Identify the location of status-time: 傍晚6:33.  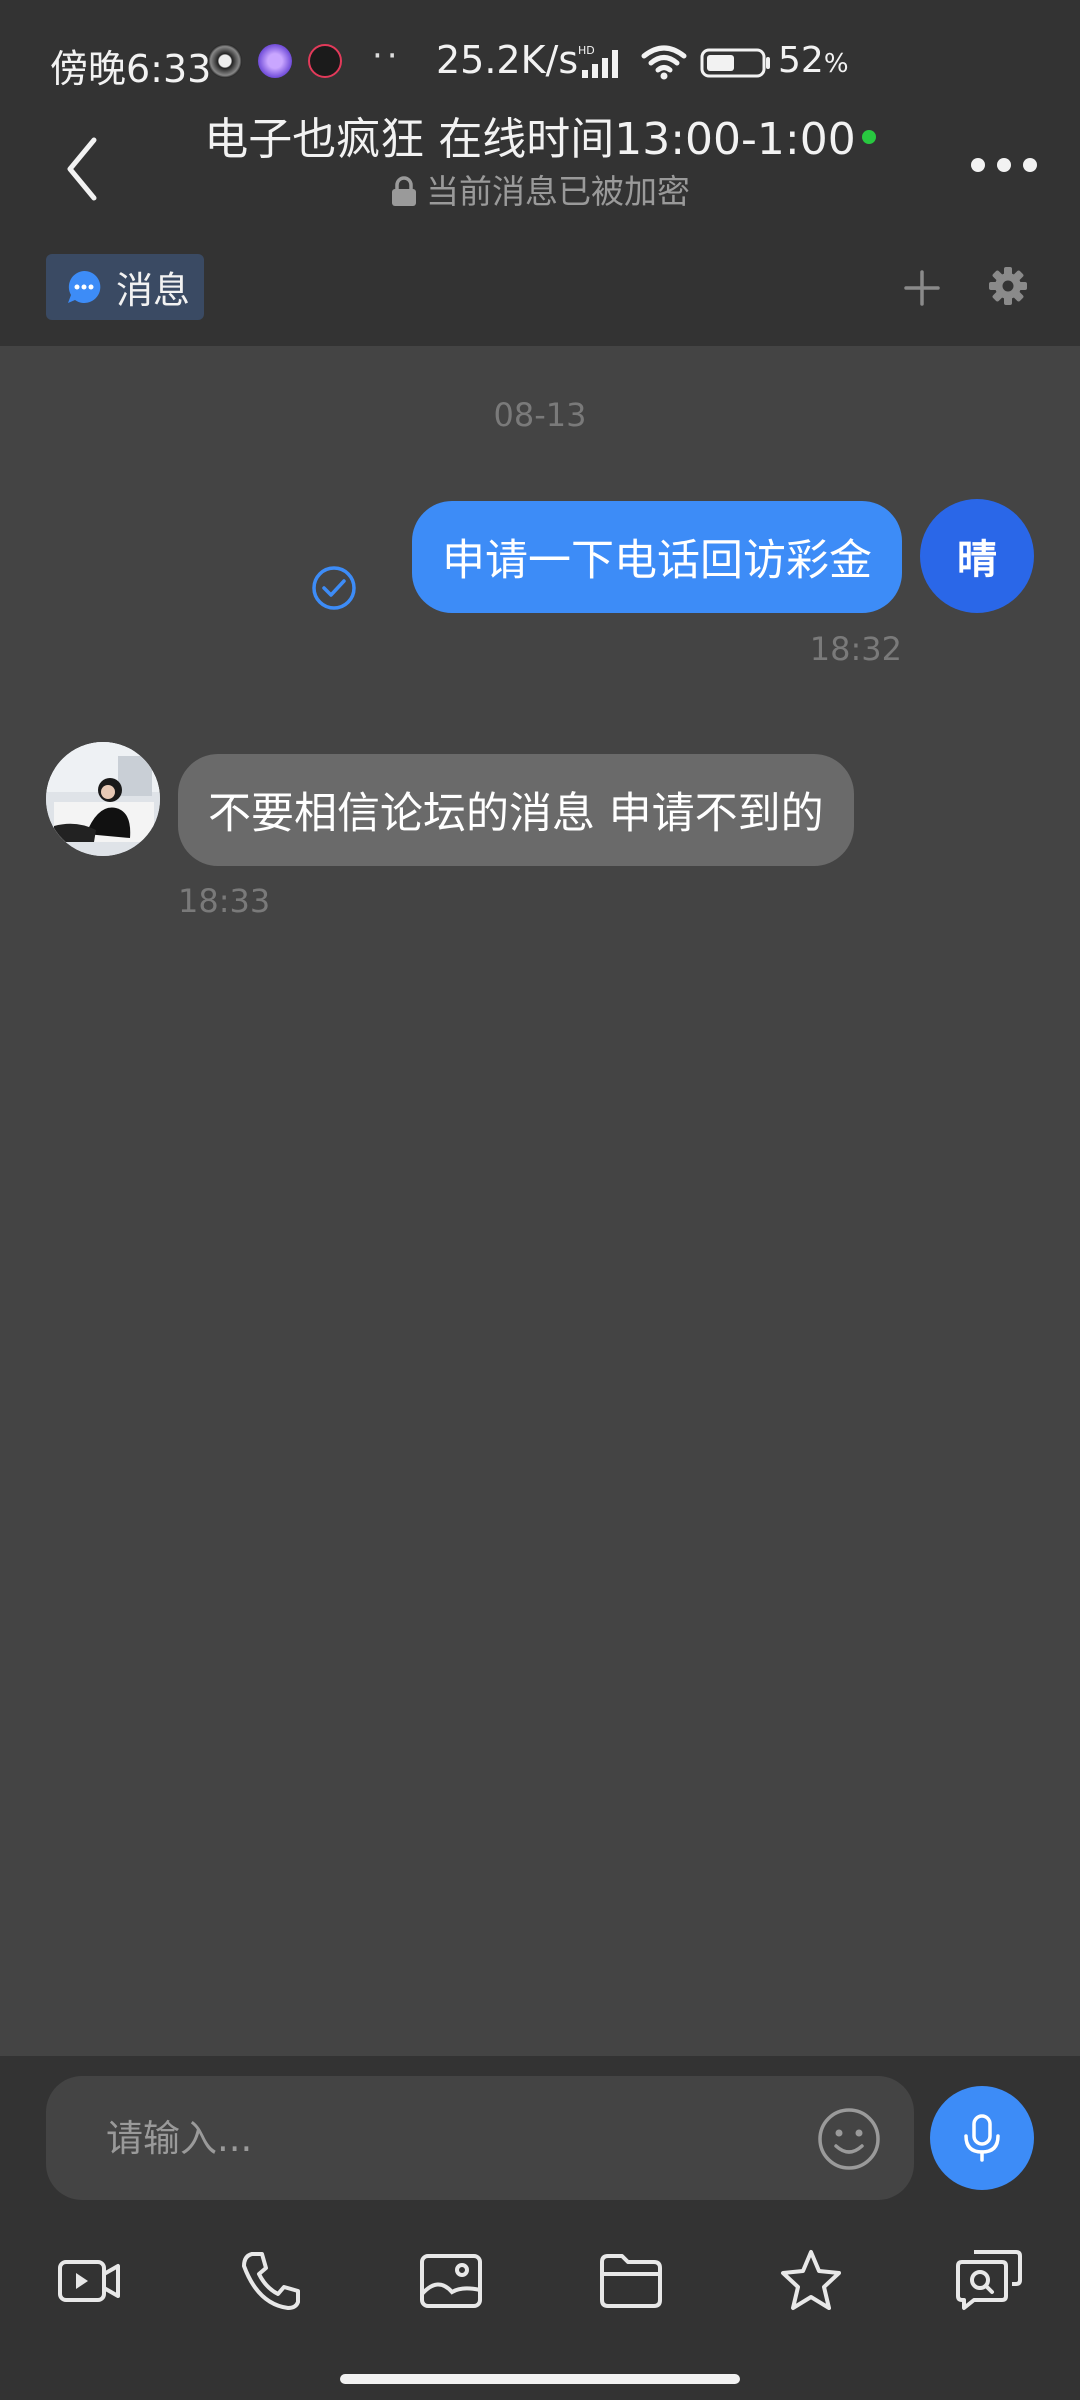
(131, 69).